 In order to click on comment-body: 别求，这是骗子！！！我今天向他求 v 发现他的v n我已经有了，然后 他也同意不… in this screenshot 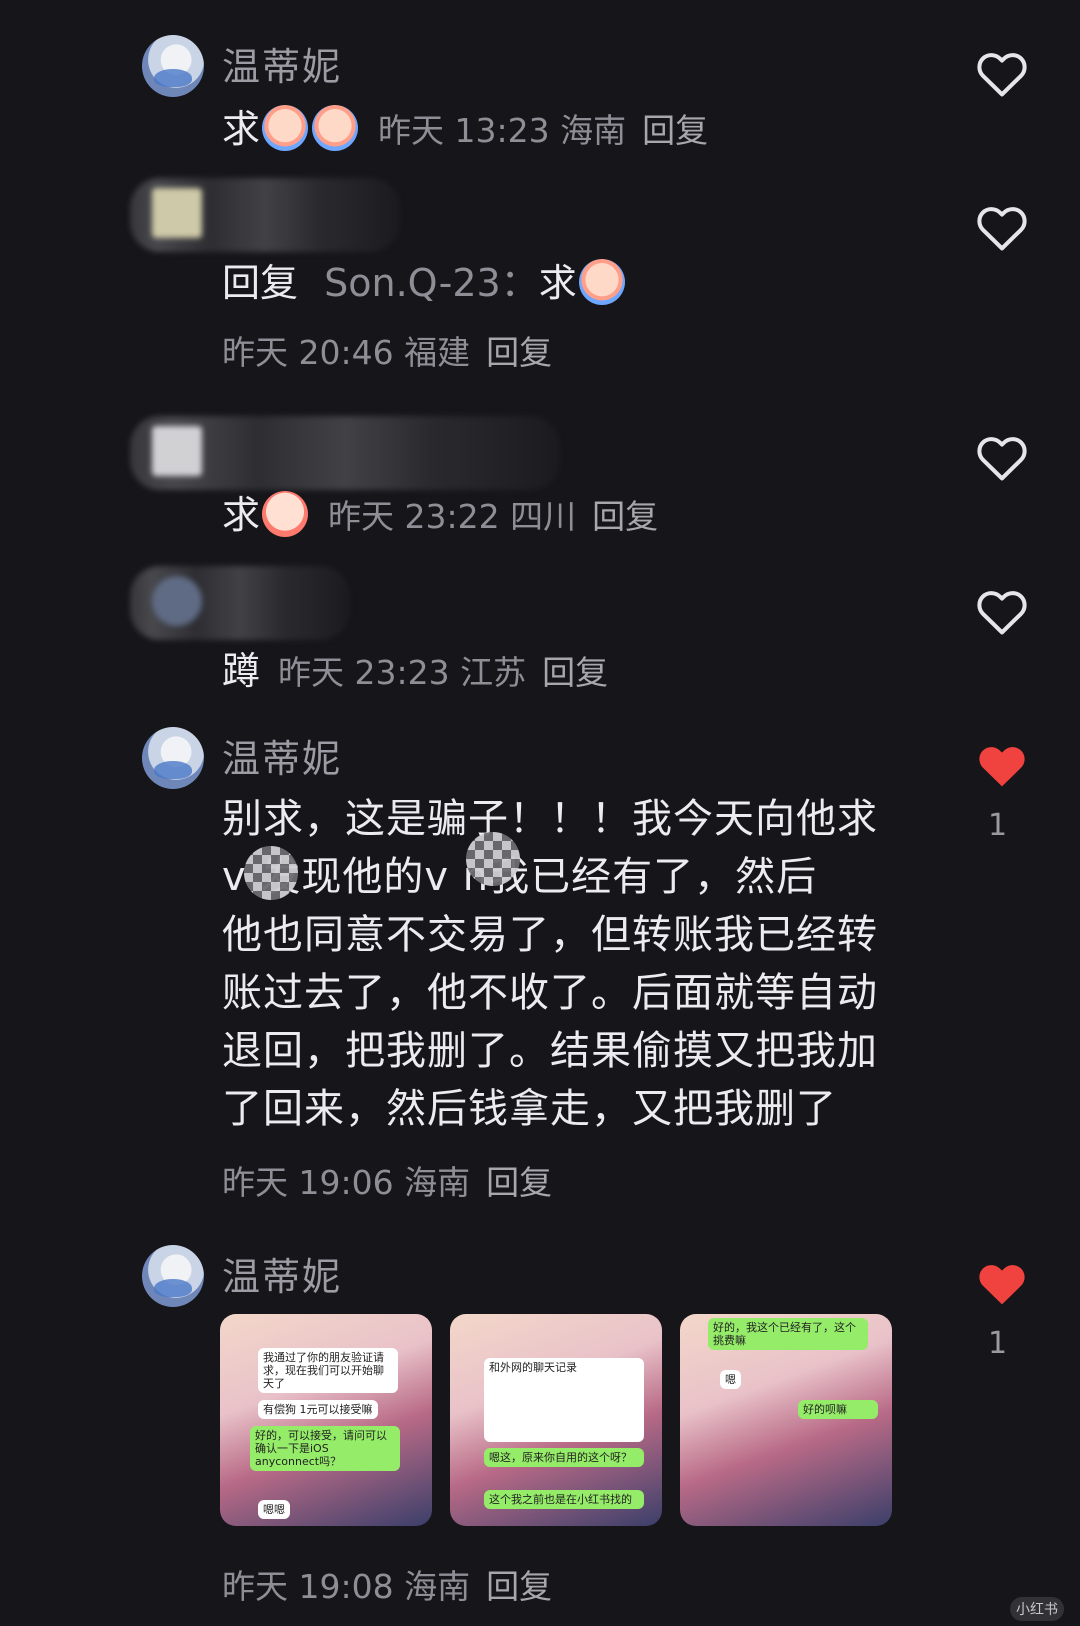, I will do `click(567, 964)`.